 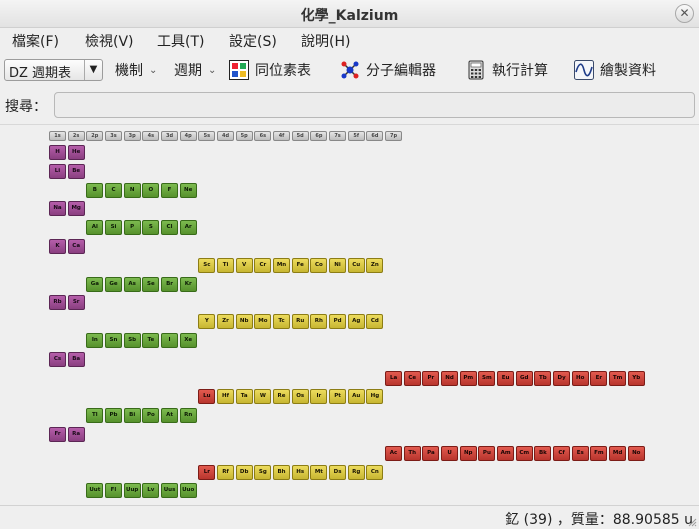 What do you see at coordinates (132, 340) in the screenshot?
I see `element-cell: Sb` at bounding box center [132, 340].